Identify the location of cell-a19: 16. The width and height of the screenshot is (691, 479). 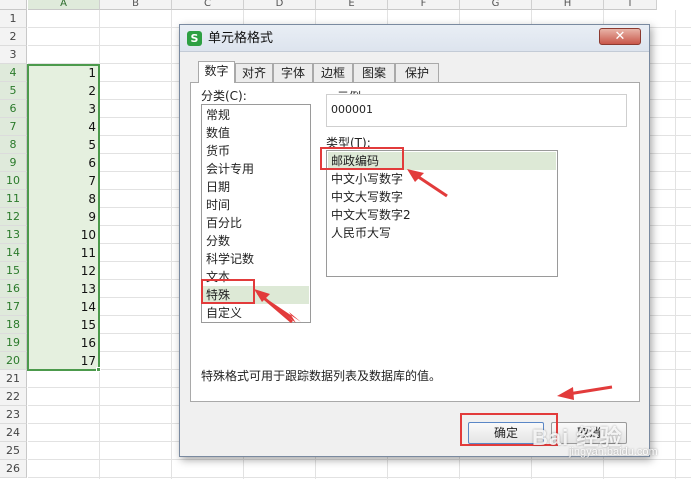
(63, 343).